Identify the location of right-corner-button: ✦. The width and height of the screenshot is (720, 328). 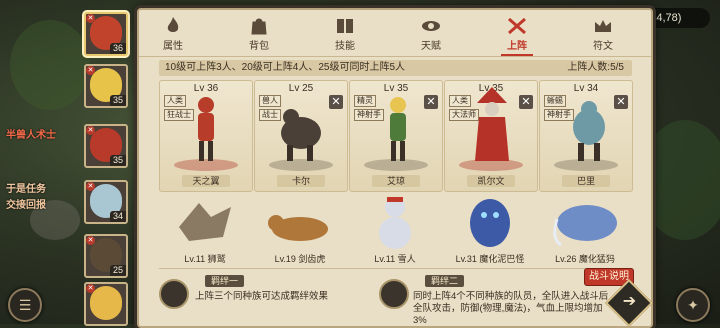
(693, 305).